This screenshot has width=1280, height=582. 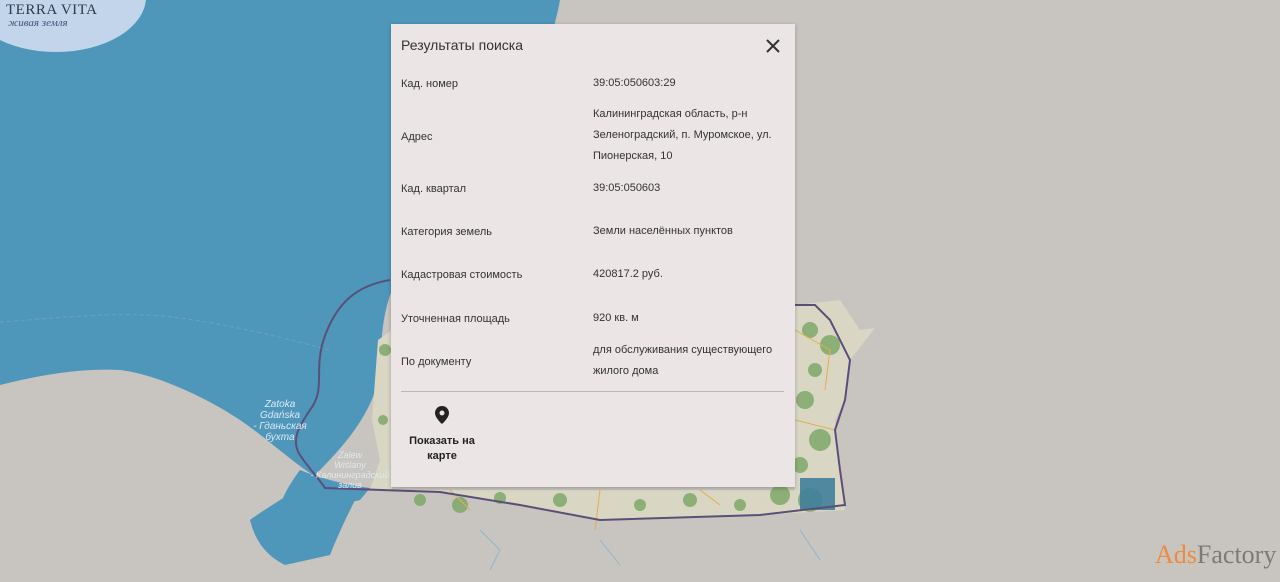 What do you see at coordinates (627, 188) in the screenshot?
I see `row-value: 39:05:050603` at bounding box center [627, 188].